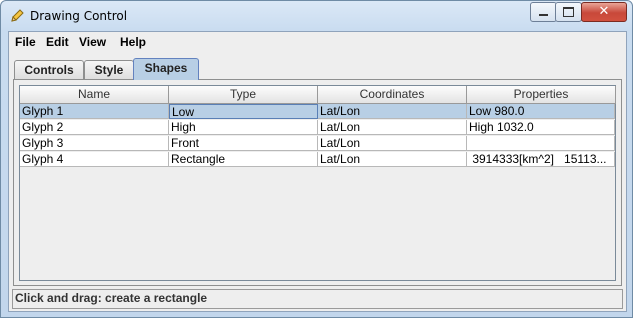 This screenshot has height=318, width=633. I want to click on column-header-properties: Properties, so click(541, 95).